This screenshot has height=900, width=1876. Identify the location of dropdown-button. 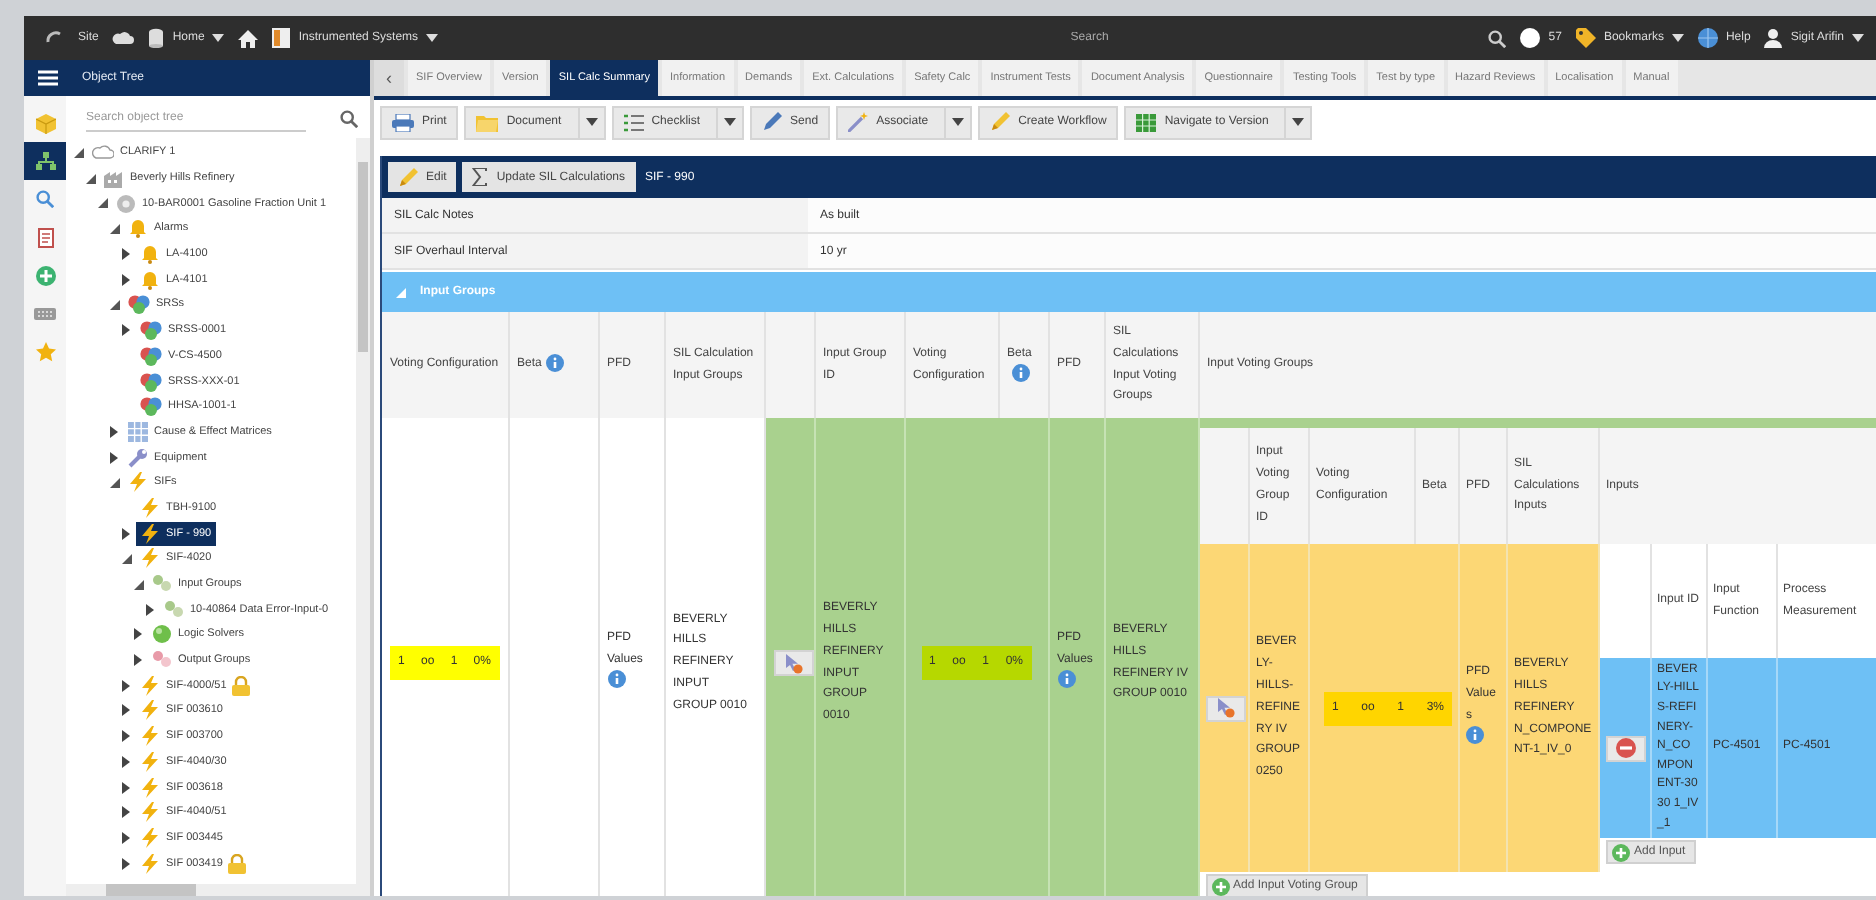
(590, 122).